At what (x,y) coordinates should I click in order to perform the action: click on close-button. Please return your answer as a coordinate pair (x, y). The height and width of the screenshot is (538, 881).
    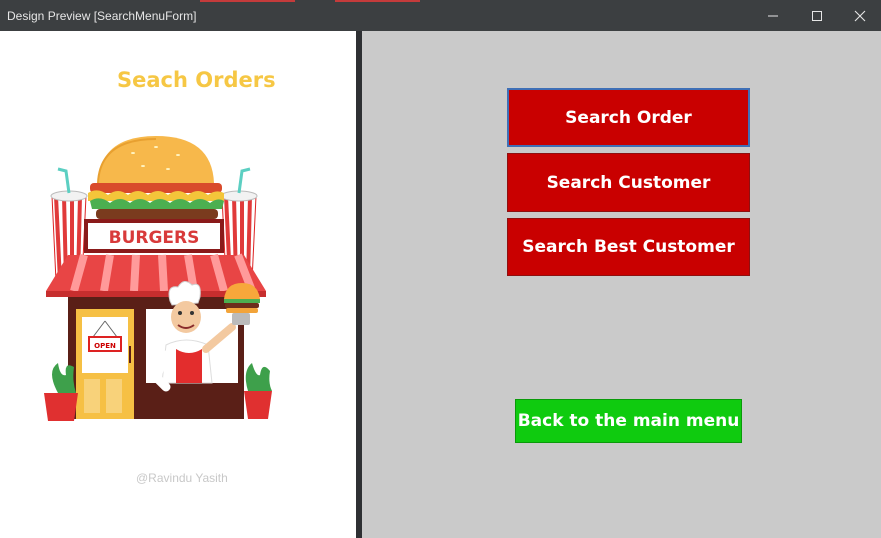
    Looking at the image, I should click on (859, 15).